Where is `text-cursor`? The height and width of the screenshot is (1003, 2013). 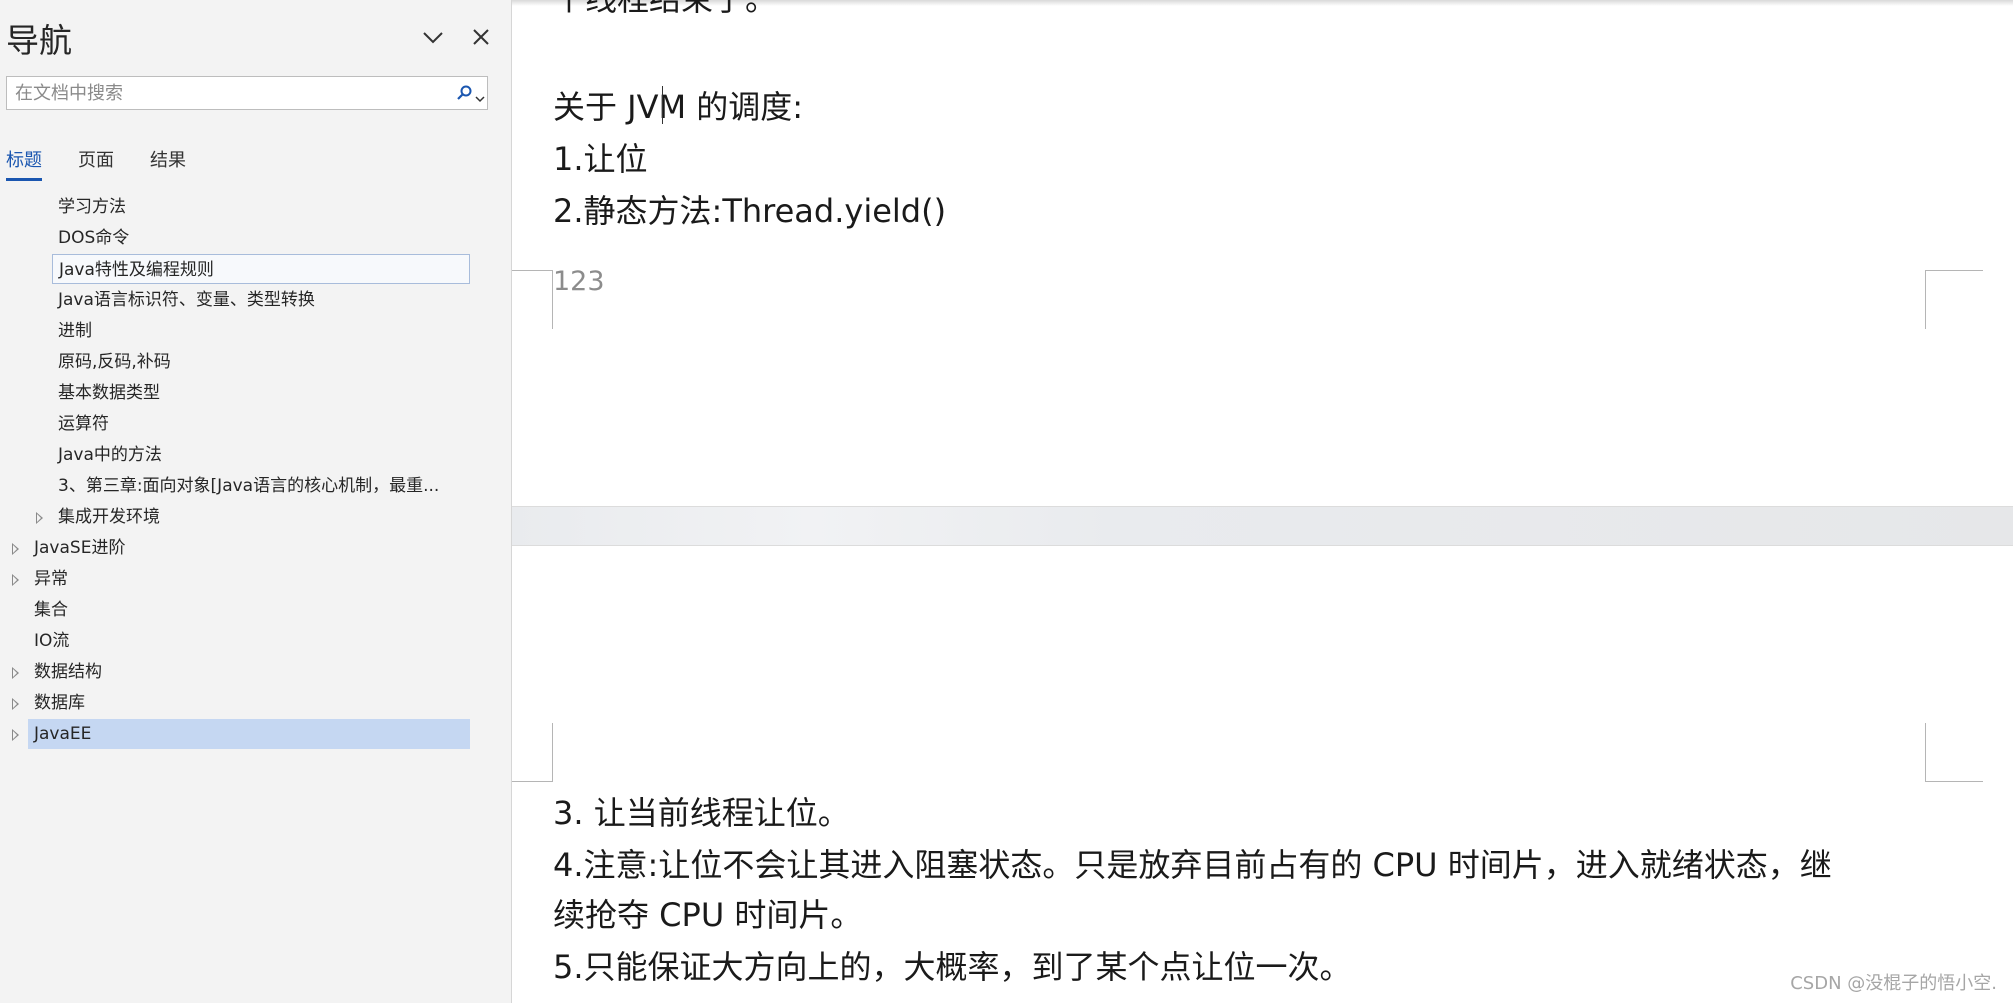
text-cursor is located at coordinates (662, 105).